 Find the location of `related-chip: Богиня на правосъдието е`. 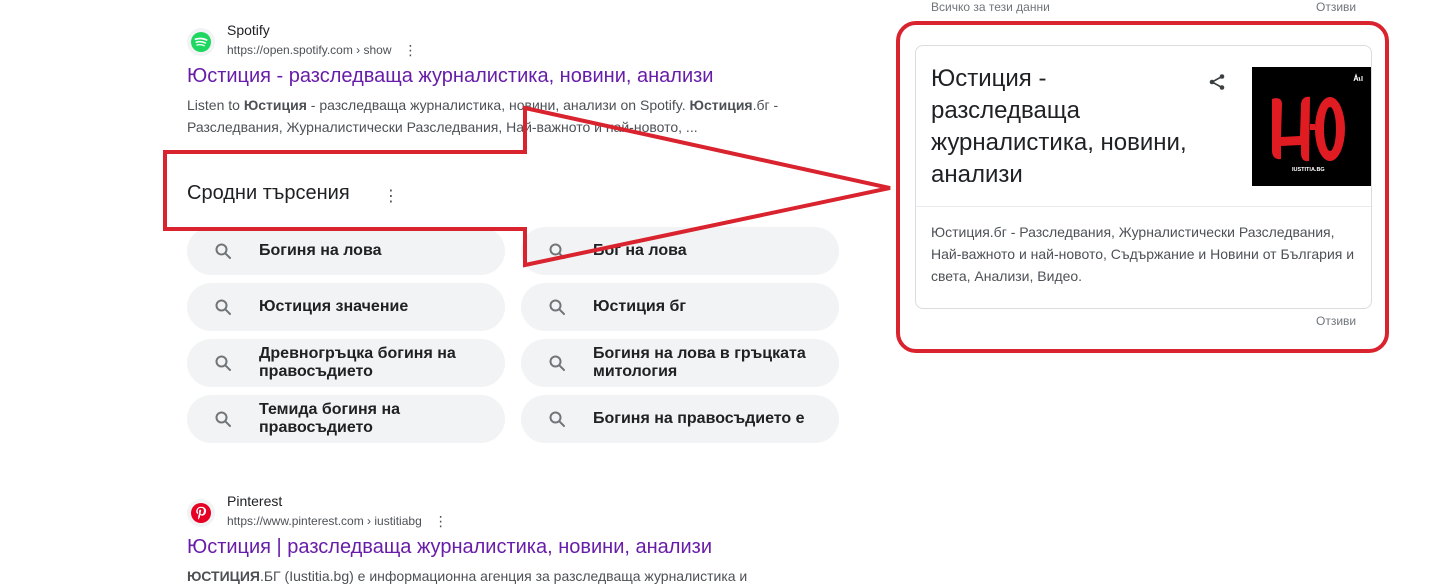

related-chip: Богиня на правосъдието е is located at coordinates (680, 419).